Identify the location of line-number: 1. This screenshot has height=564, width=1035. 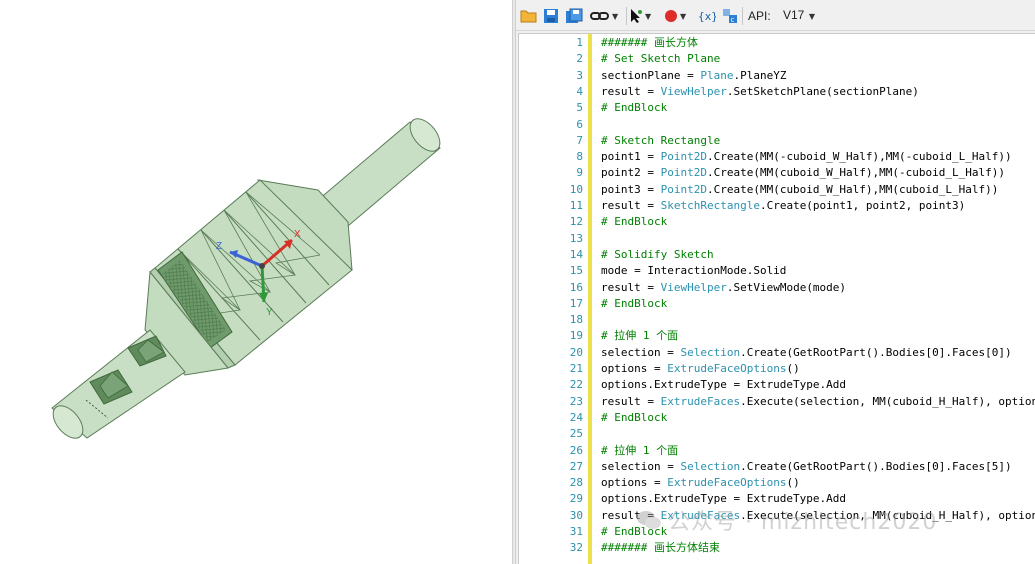
(579, 42).